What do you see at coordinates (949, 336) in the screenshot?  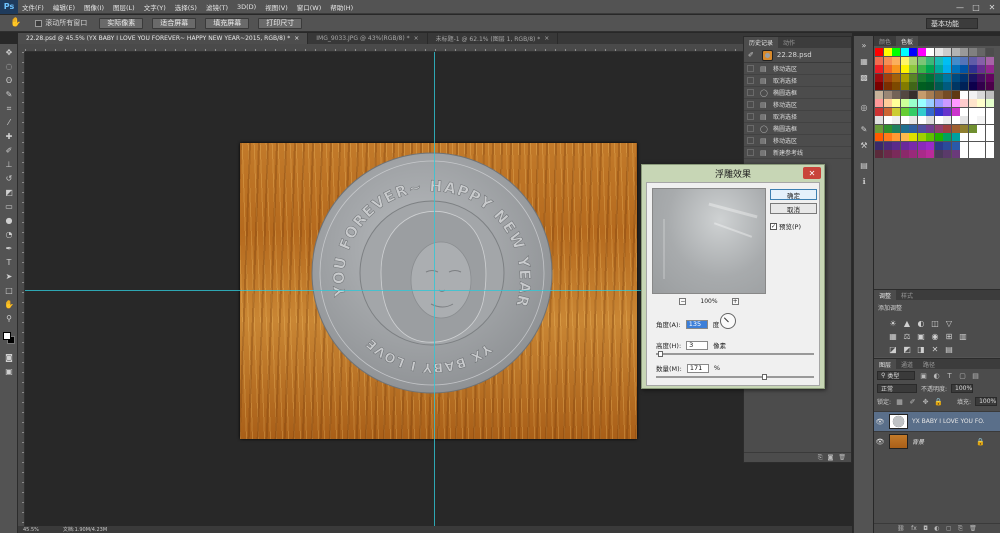 I see `adjustment-icon: ⊞` at bounding box center [949, 336].